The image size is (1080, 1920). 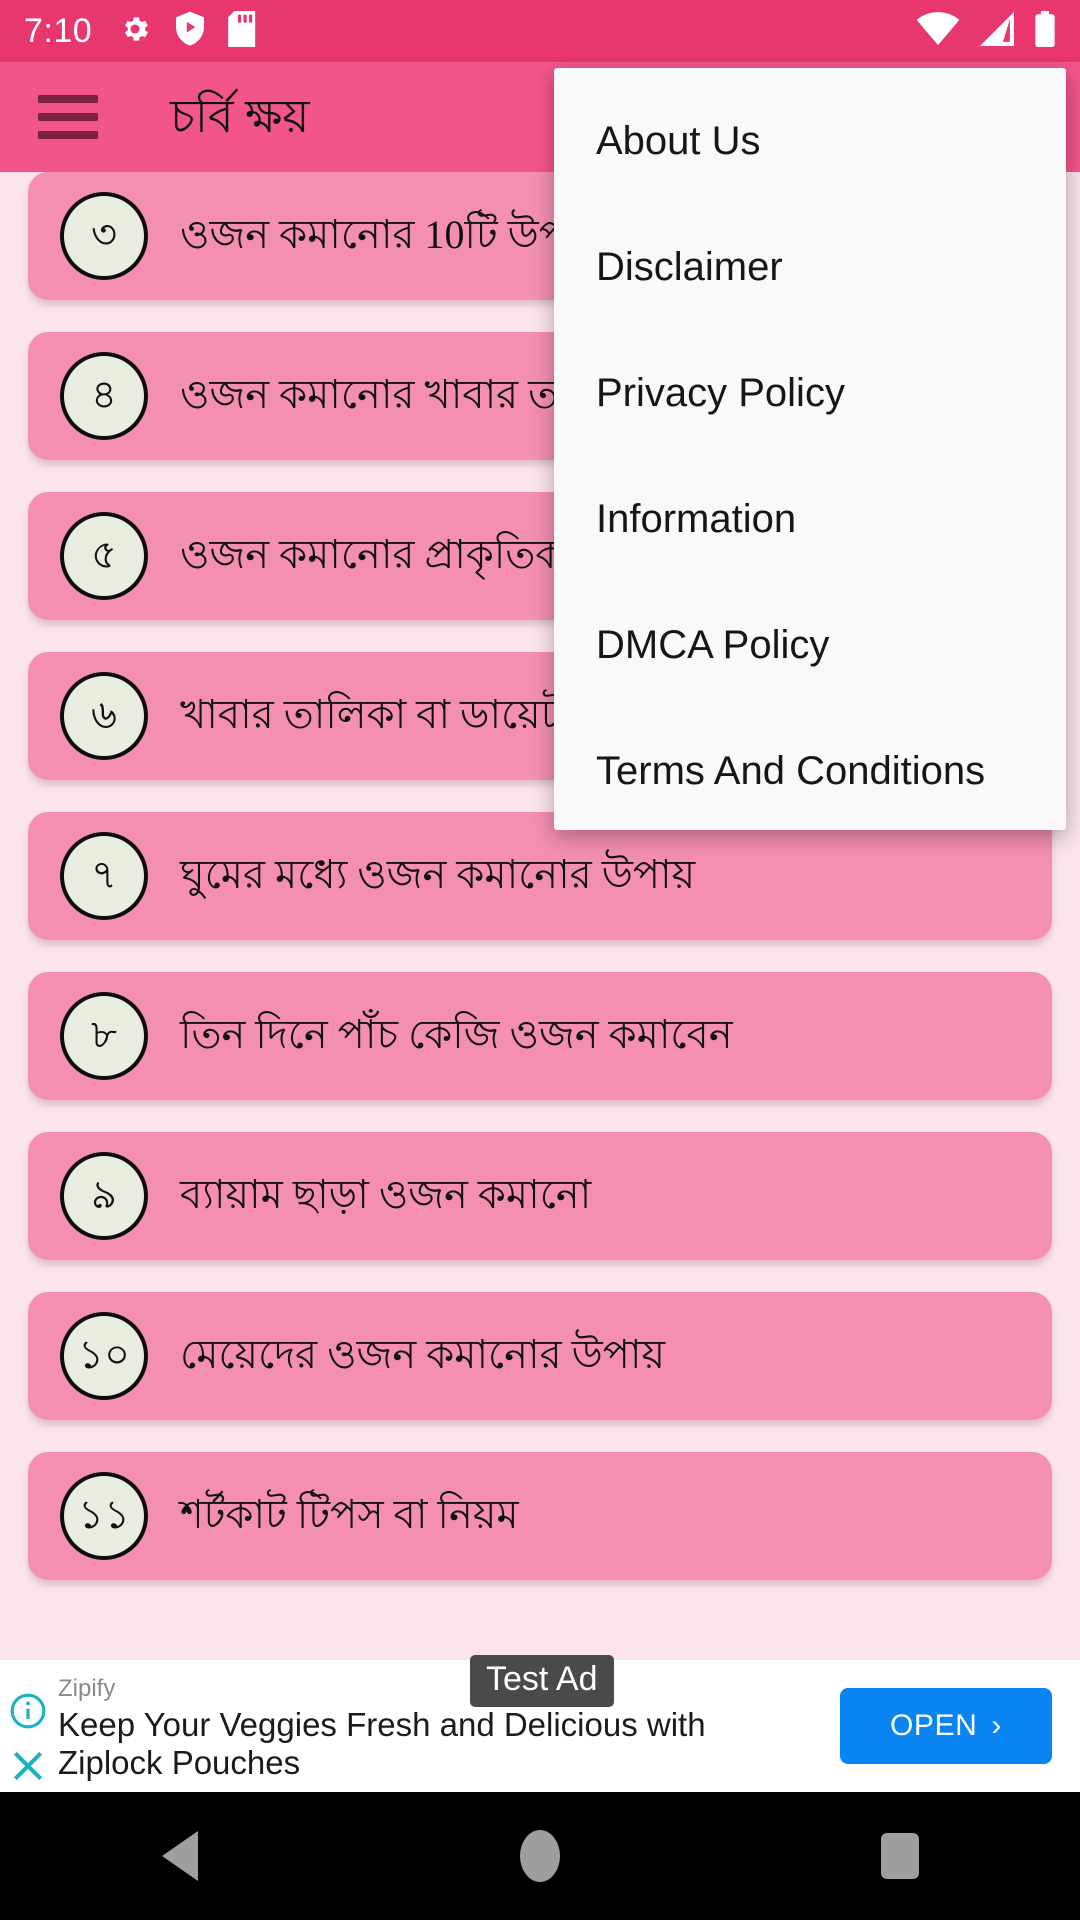 What do you see at coordinates (997, 31) in the screenshot?
I see `cellular-signal-icon` at bounding box center [997, 31].